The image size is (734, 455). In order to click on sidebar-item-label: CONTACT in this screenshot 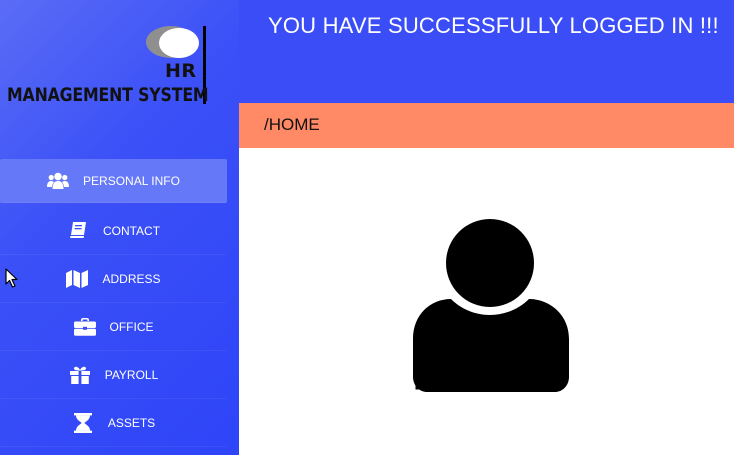, I will do `click(131, 230)`.